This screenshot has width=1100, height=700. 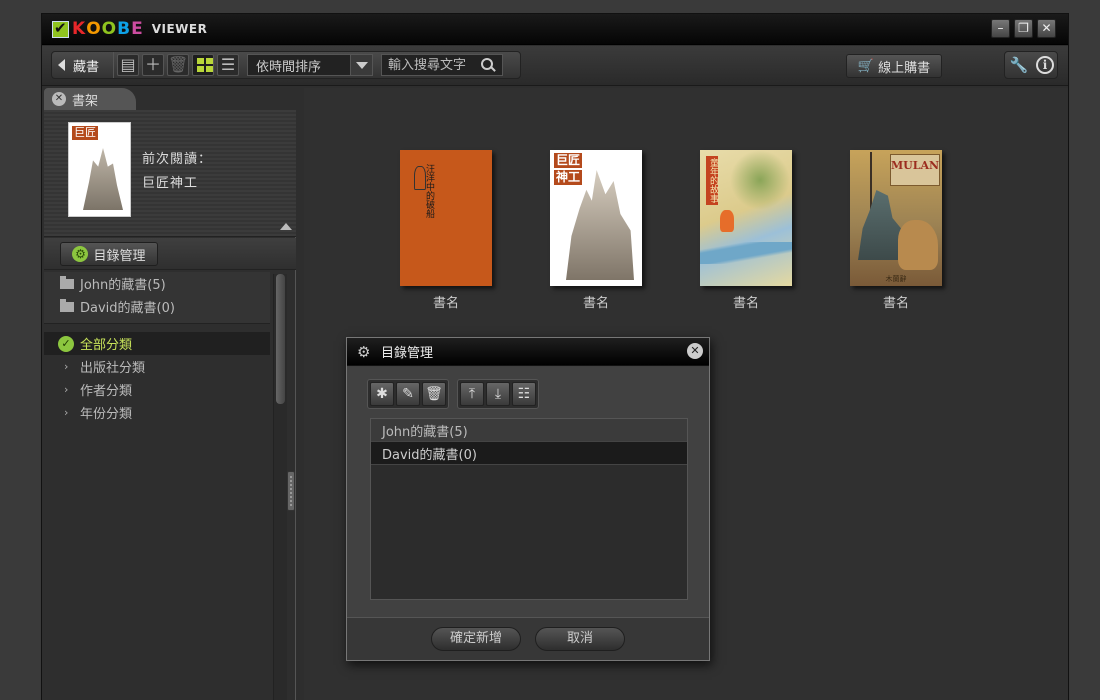 What do you see at coordinates (434, 394) in the screenshot?
I see `trash-icon: 🗑` at bounding box center [434, 394].